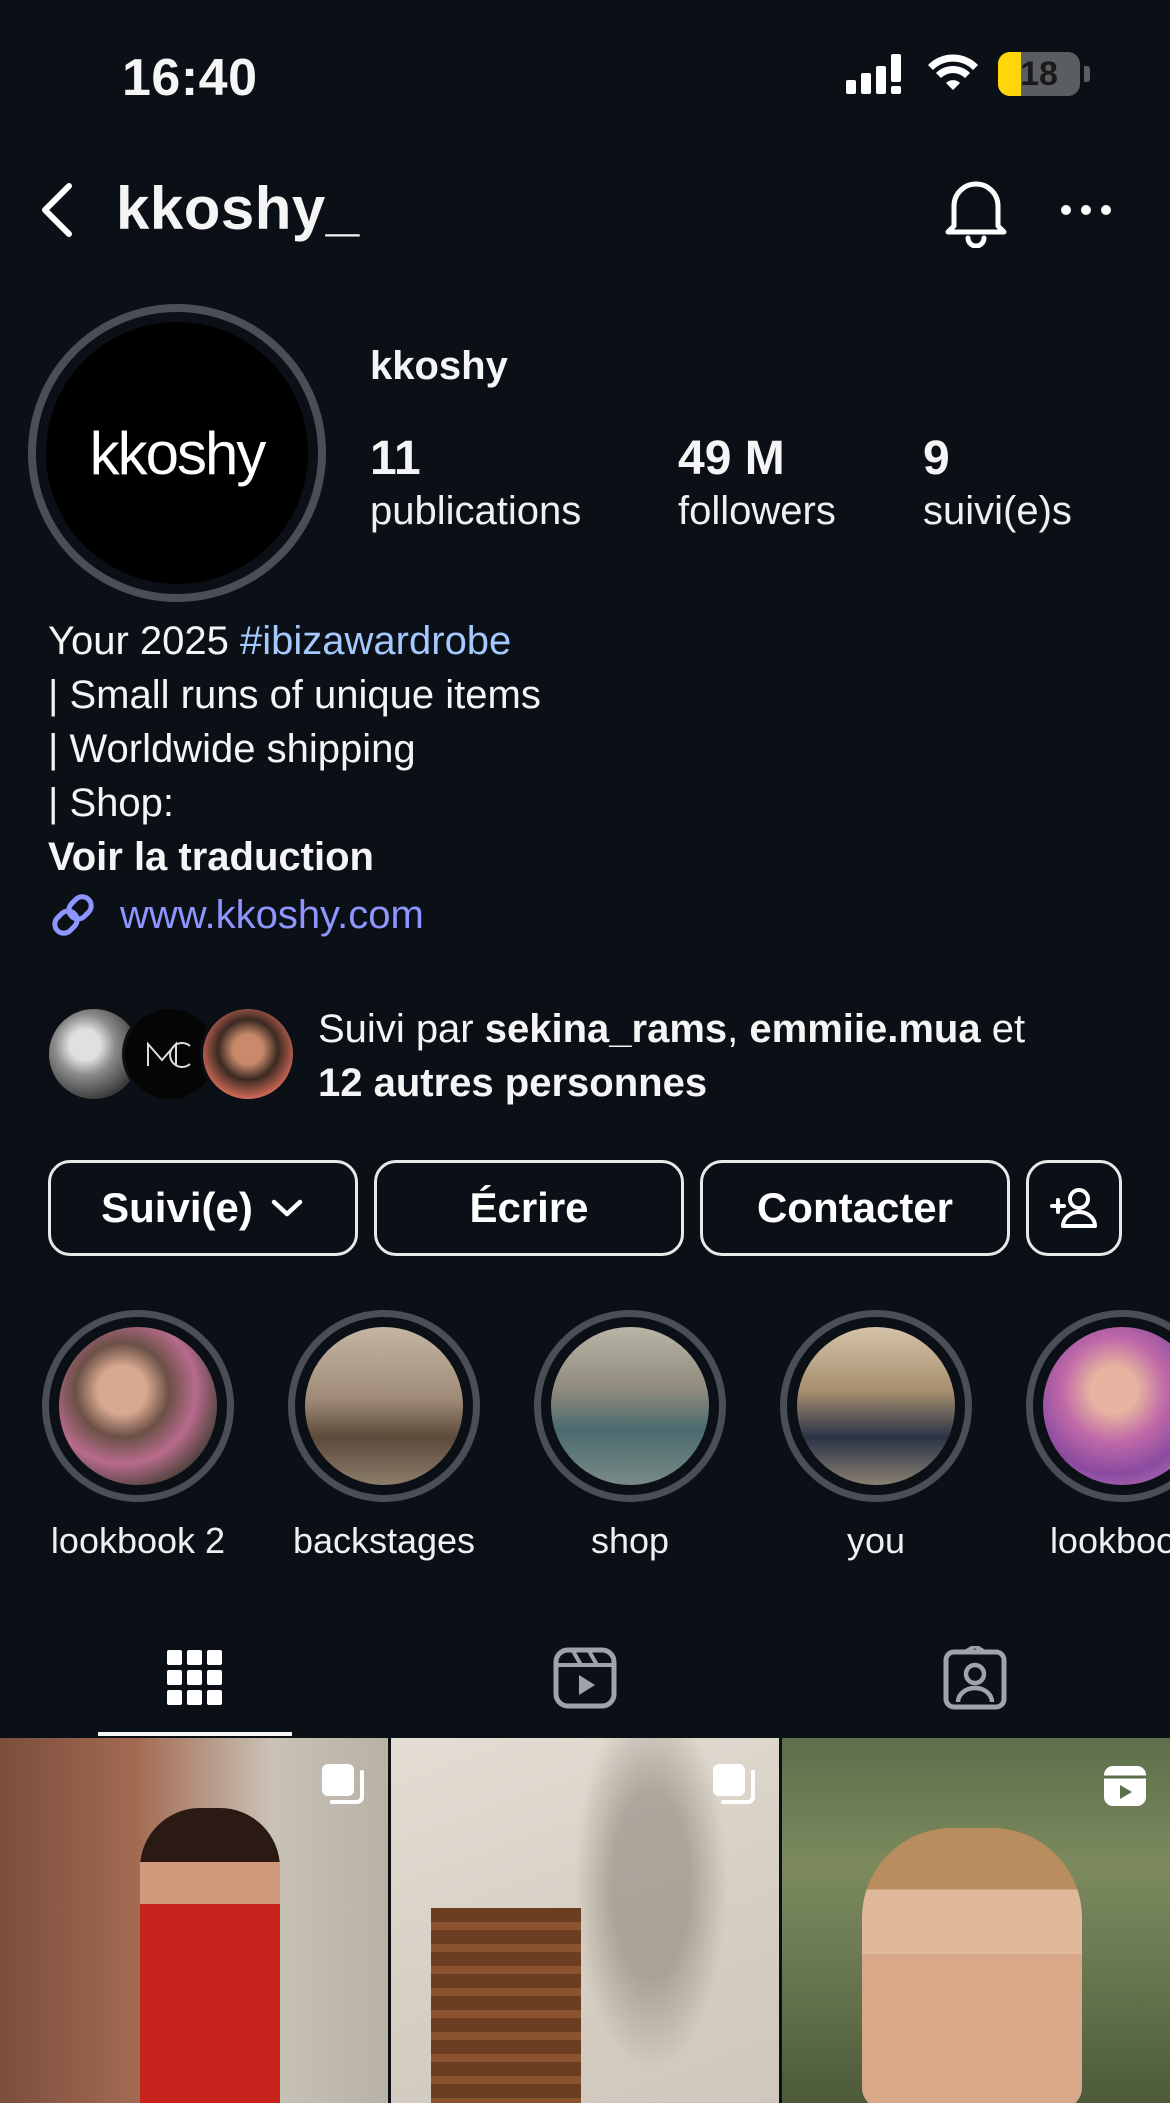 This screenshot has width=1170, height=2103. Describe the element at coordinates (287, 1208) in the screenshot. I see `chevron-down-icon` at that location.